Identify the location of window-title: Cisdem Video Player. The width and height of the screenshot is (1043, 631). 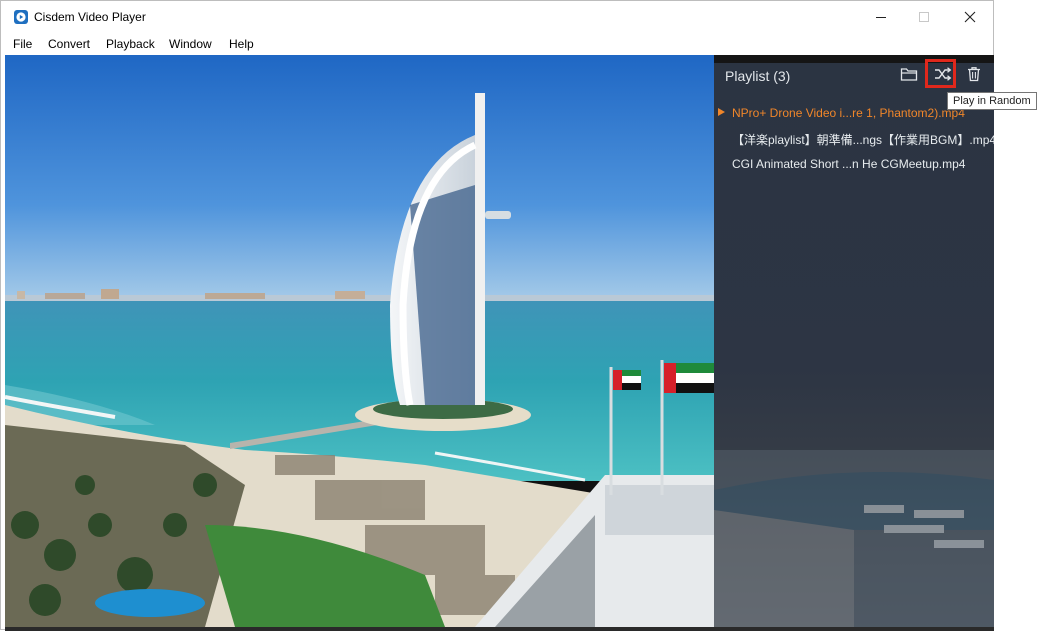
(90, 17).